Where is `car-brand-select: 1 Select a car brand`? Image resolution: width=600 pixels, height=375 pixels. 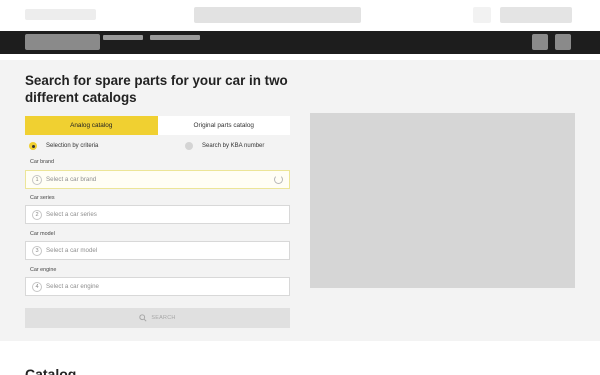 car-brand-select: 1 Select a car brand is located at coordinates (157, 179).